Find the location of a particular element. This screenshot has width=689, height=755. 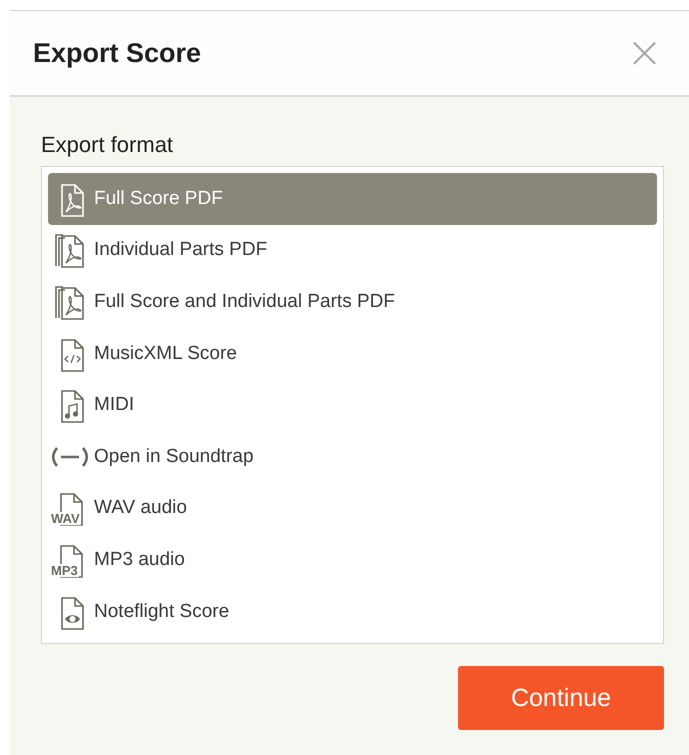

format-option: Open in Soundtrap is located at coordinates (352, 456).